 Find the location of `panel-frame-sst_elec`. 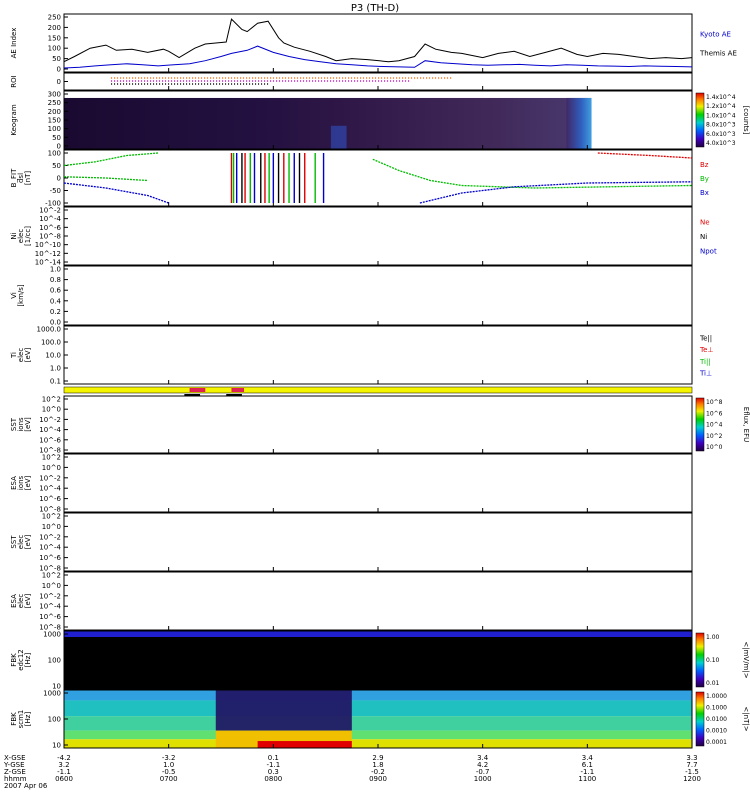

panel-frame-sst_elec is located at coordinates (378, 542).